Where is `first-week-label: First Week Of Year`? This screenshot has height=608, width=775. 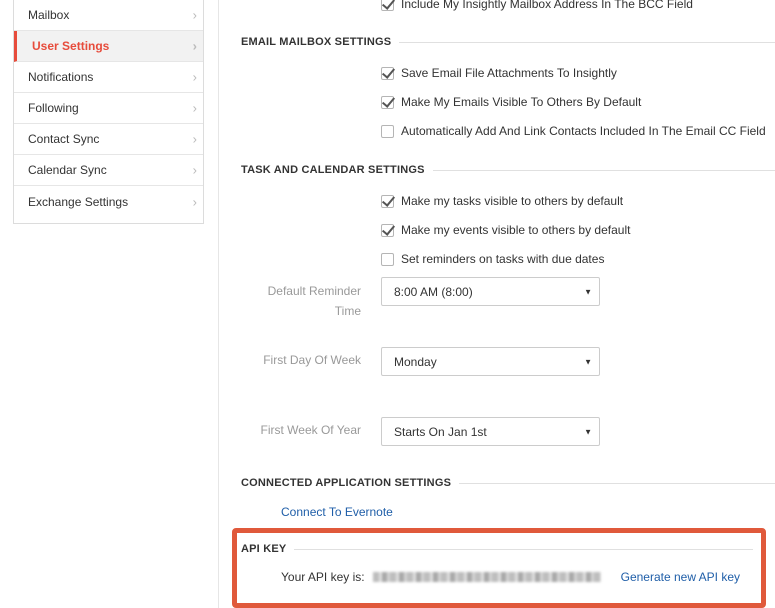
first-week-label: First Week Of Year is located at coordinates (310, 430).